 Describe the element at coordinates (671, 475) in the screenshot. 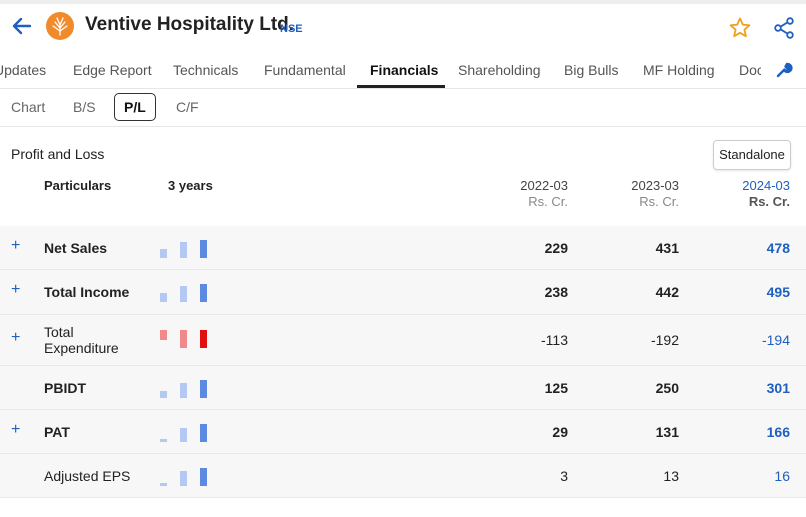

I see `cell-value: 13` at that location.